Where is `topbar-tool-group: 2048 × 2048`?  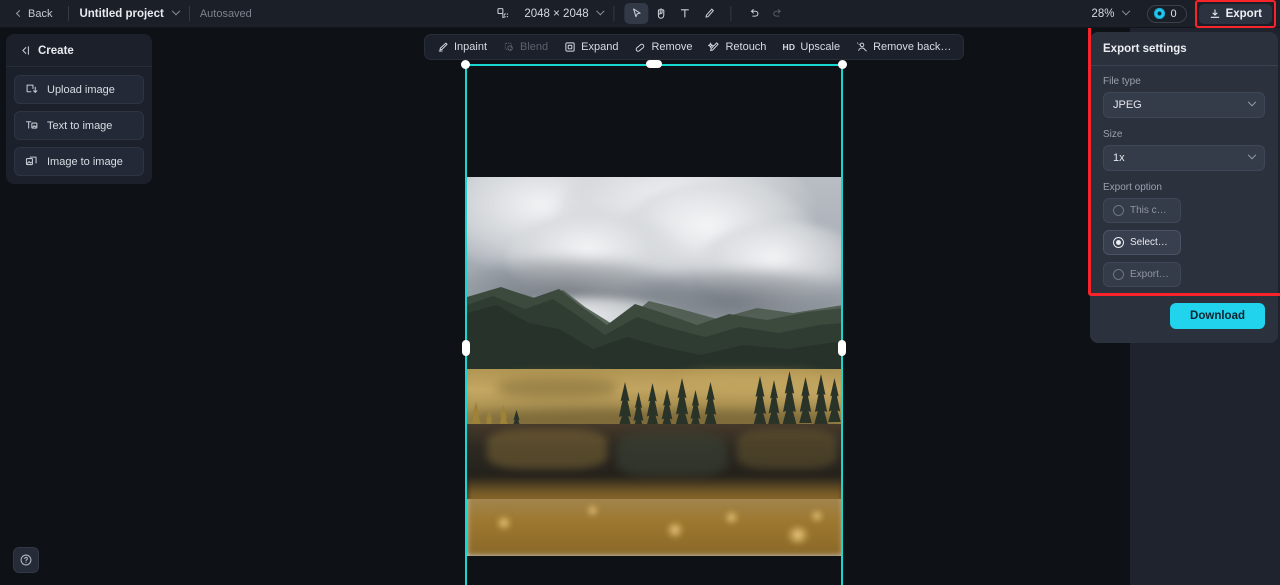
topbar-tool-group: 2048 × 2048 is located at coordinates (639, 13).